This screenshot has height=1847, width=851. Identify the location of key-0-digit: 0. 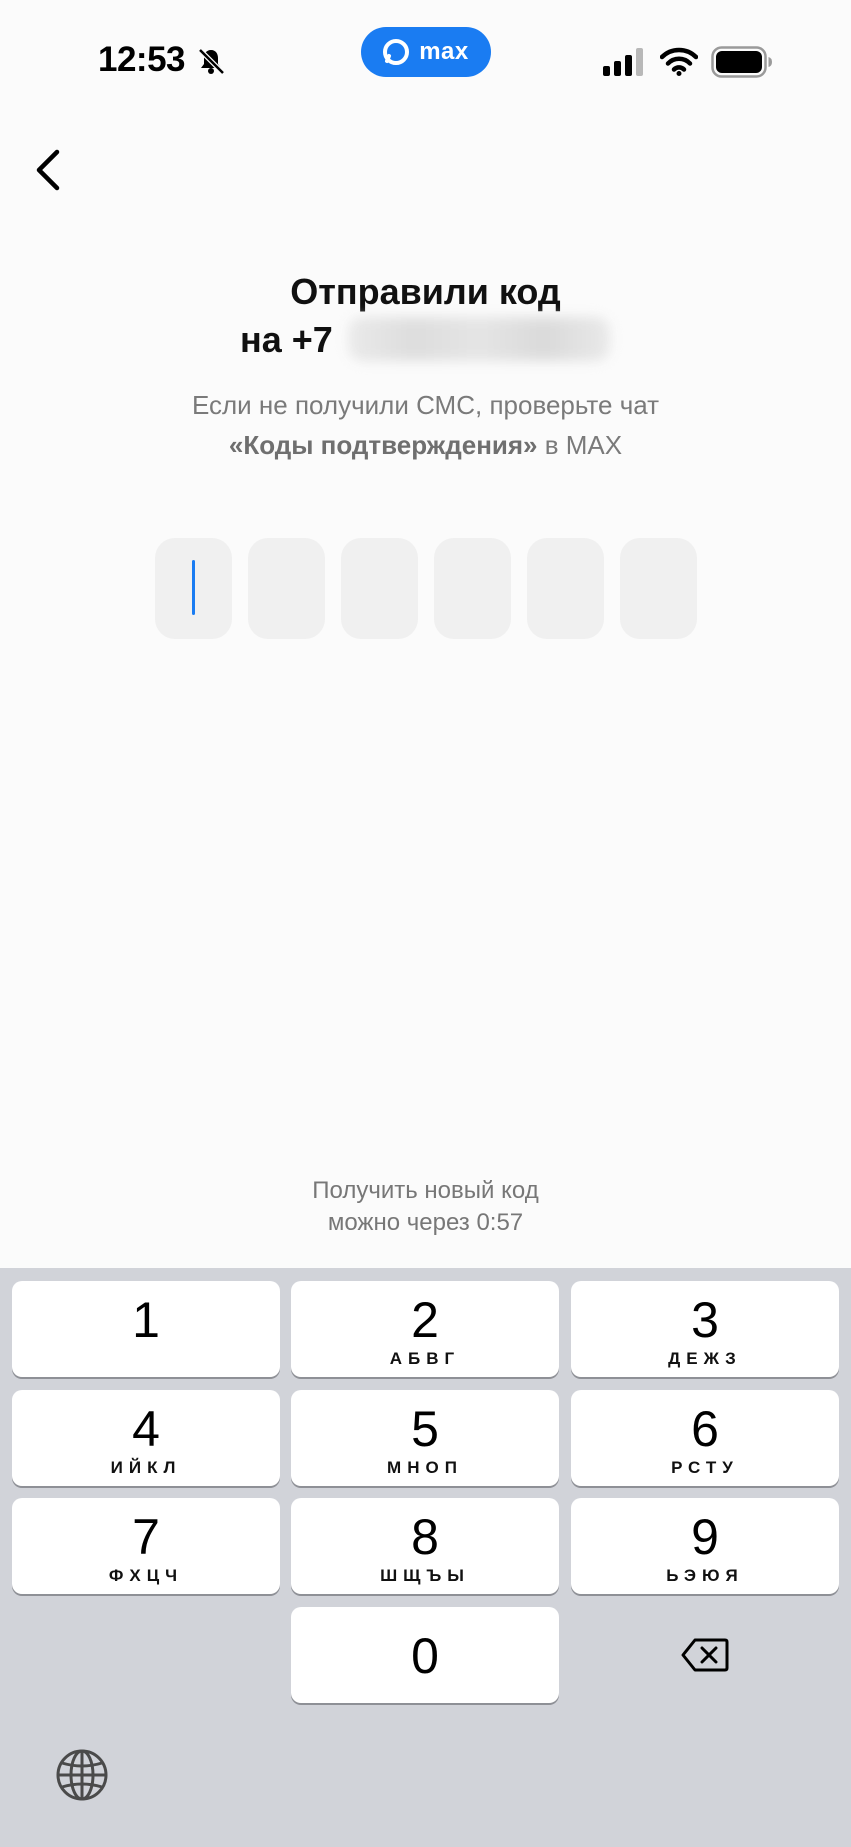
(425, 1656).